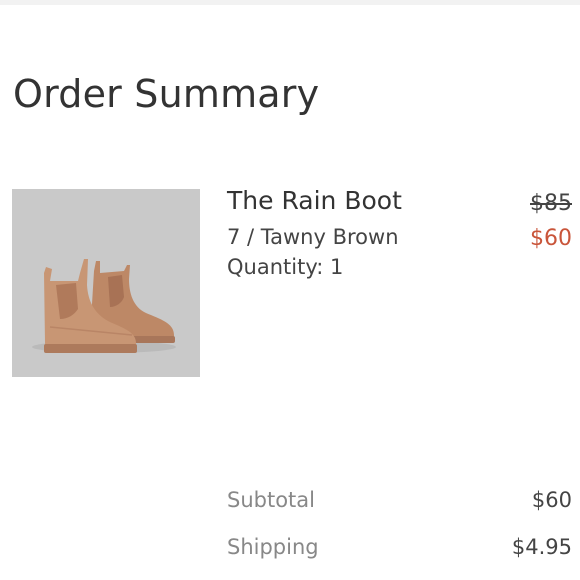  What do you see at coordinates (290, 2) in the screenshot?
I see `top-divider` at bounding box center [290, 2].